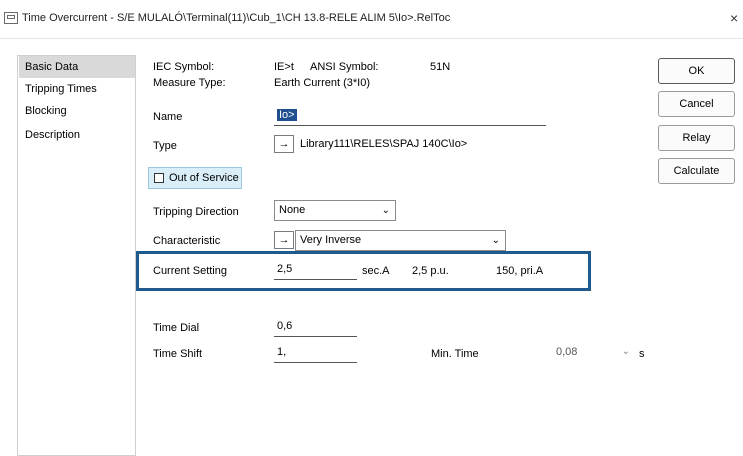  What do you see at coordinates (400, 240) in the screenshot?
I see `characteristic-select: Very Inverse ⌄` at bounding box center [400, 240].